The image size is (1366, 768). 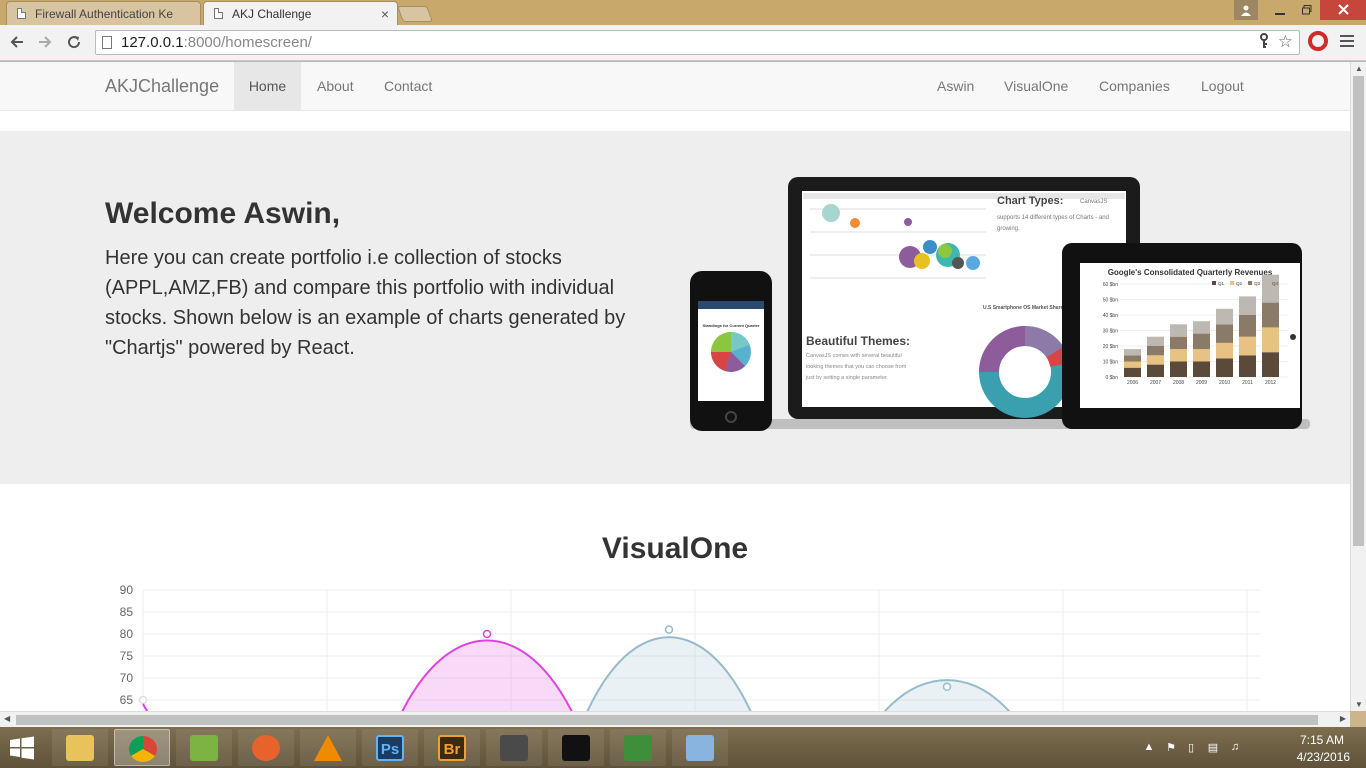 What do you see at coordinates (576, 747) in the screenshot?
I see `taskbar-command-prompt` at bounding box center [576, 747].